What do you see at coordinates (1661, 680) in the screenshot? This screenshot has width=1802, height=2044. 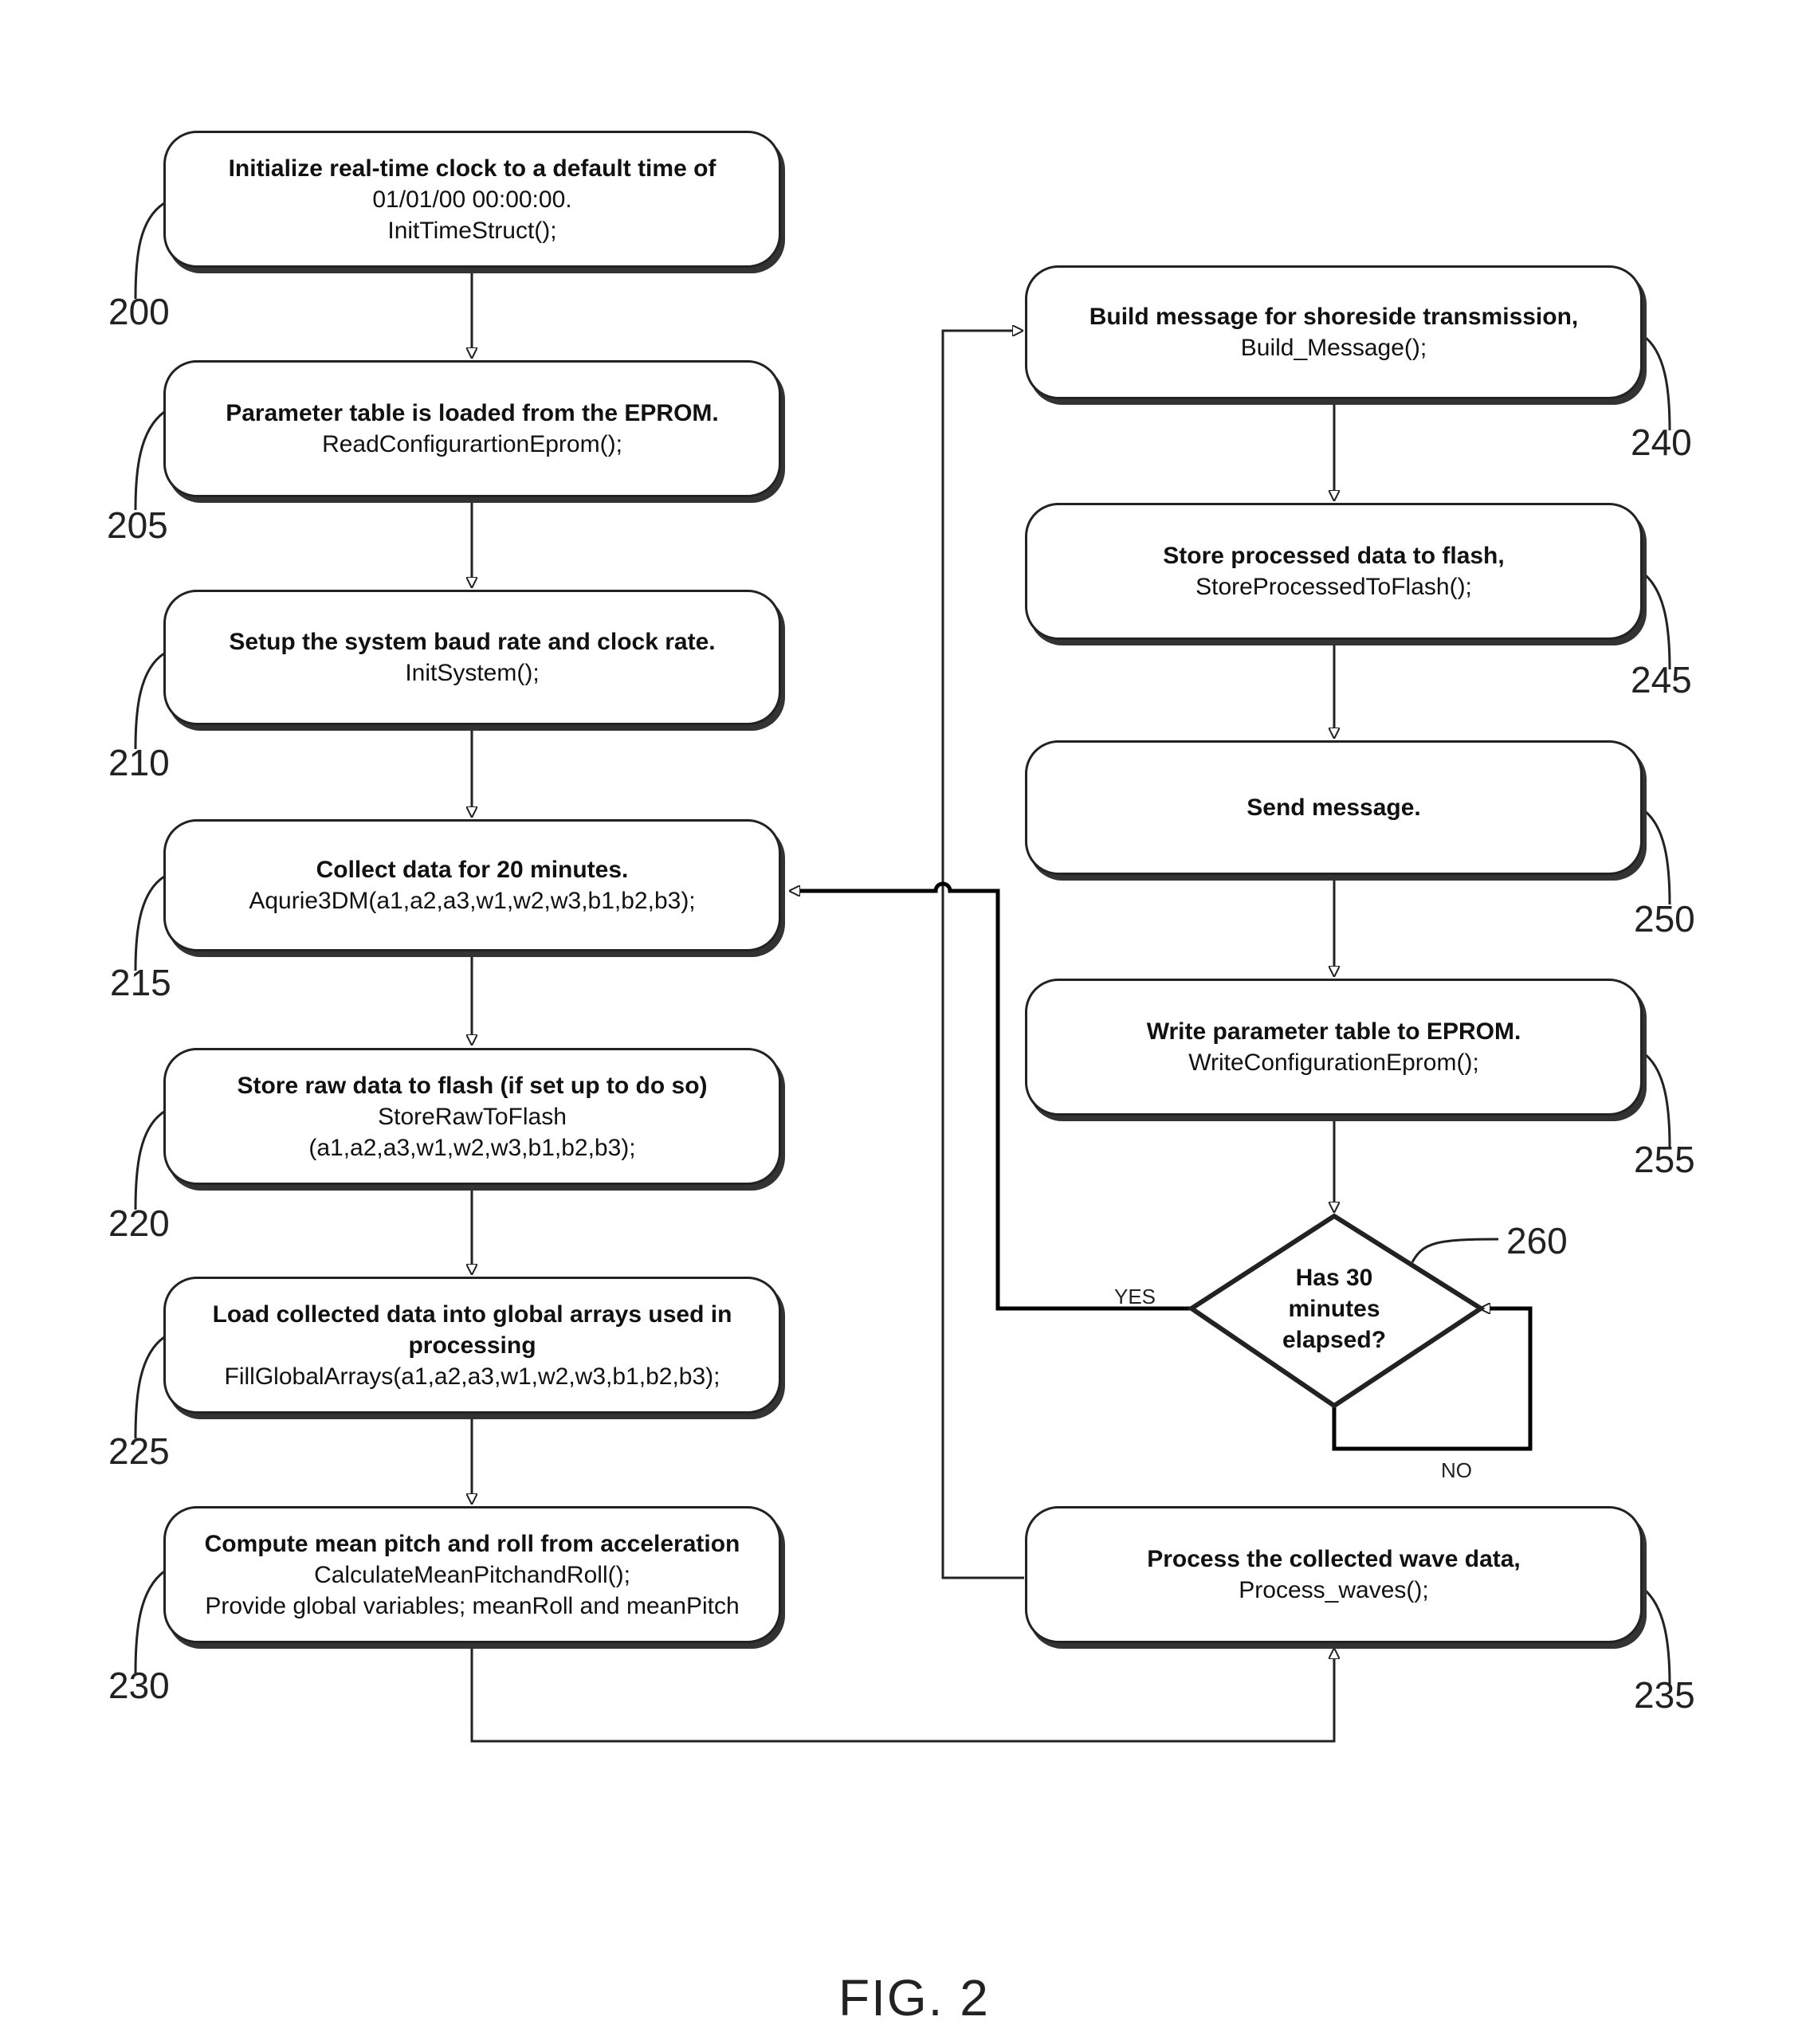 I see `ref-245: 245` at bounding box center [1661, 680].